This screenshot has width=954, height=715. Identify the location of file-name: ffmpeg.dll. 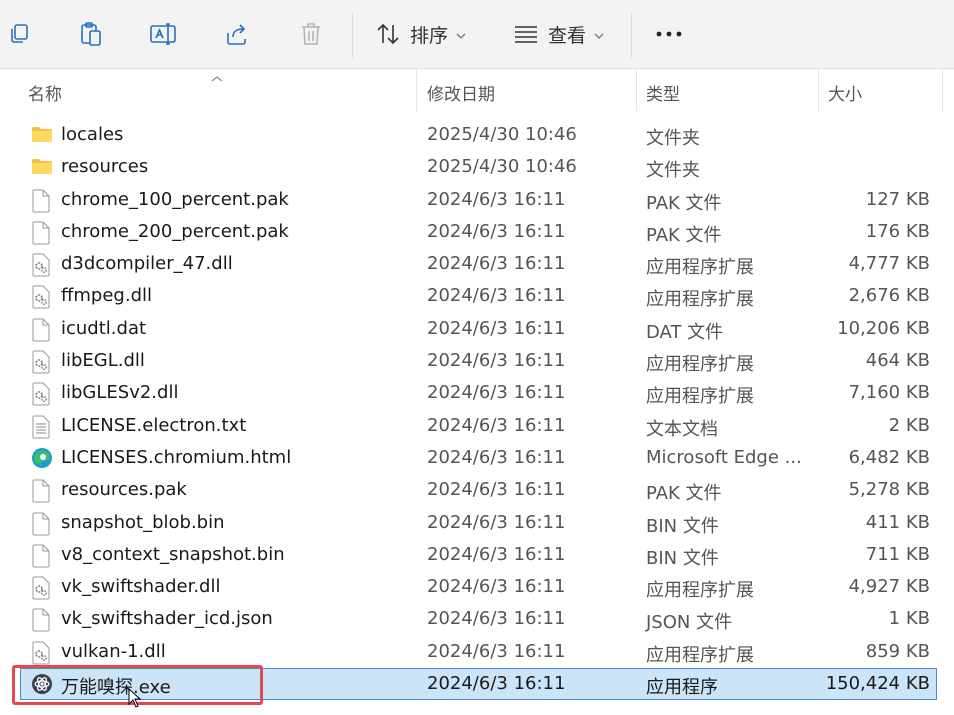
(107, 296).